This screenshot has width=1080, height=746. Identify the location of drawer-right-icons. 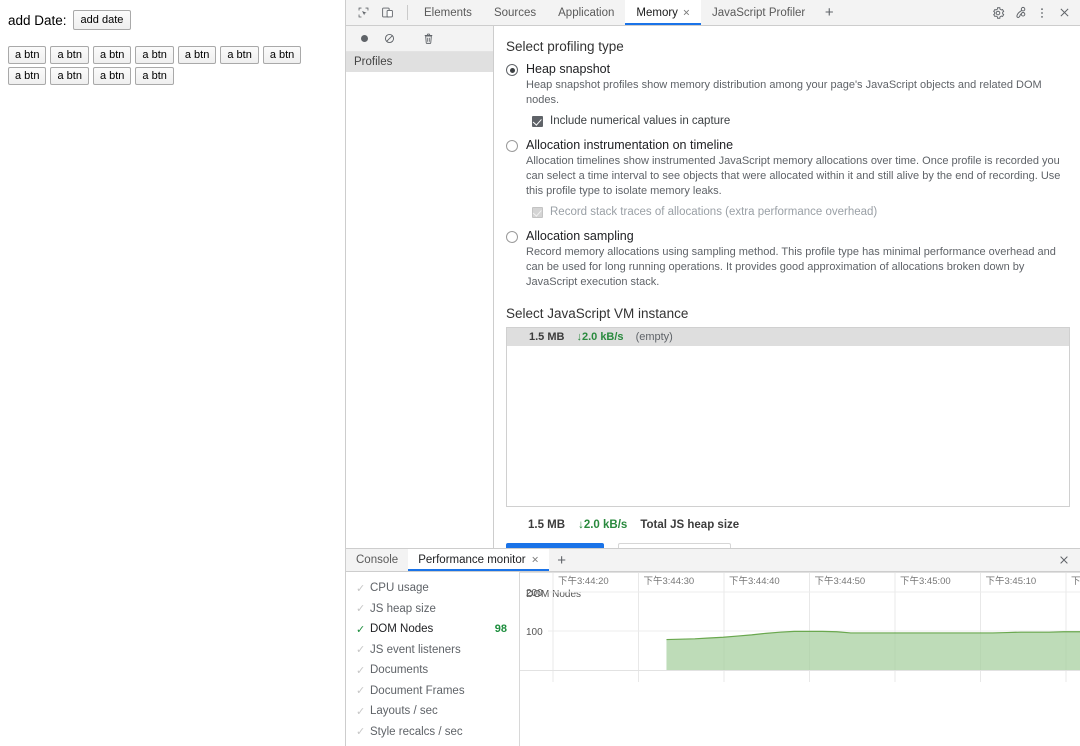
(1066, 560).